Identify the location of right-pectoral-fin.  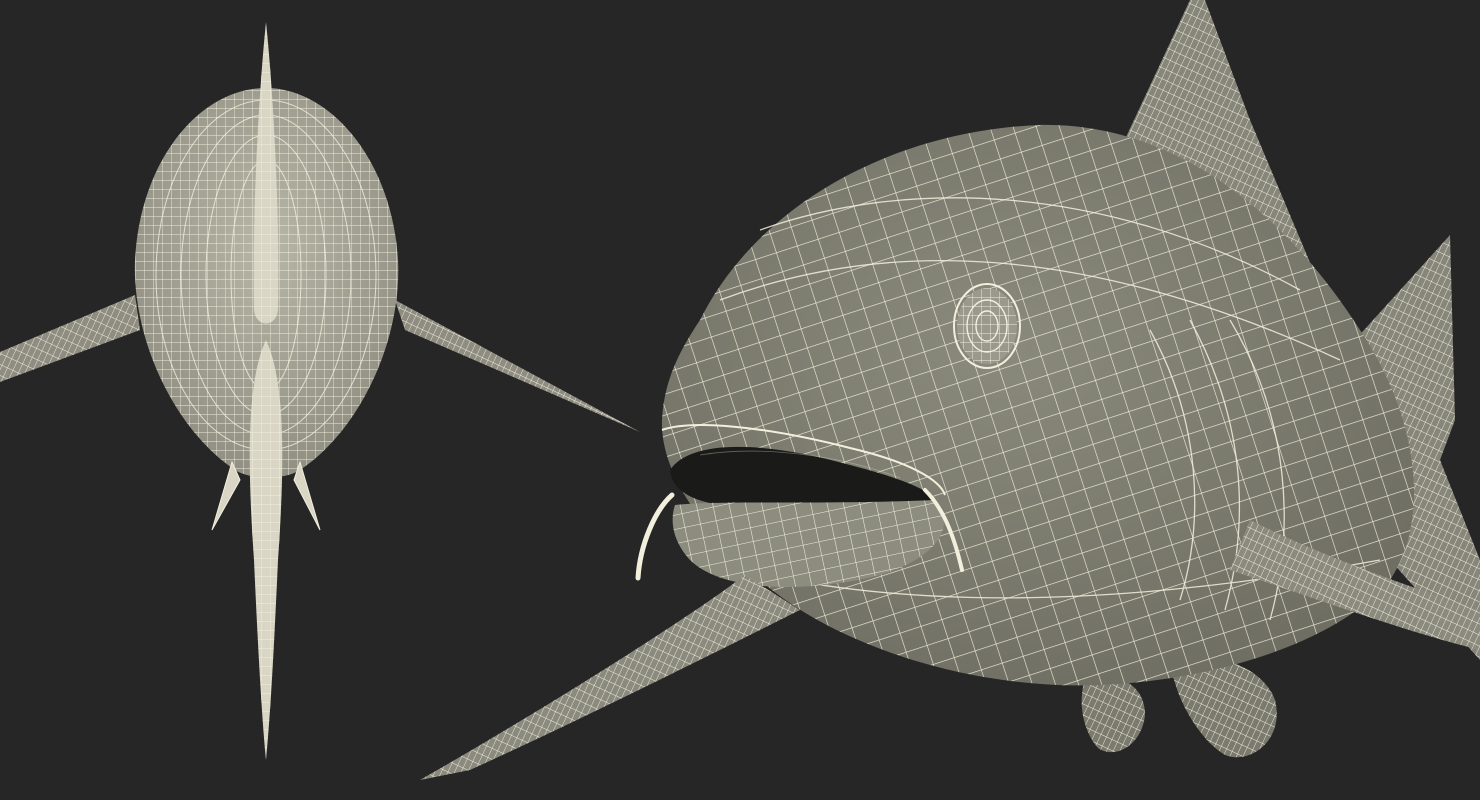
(517, 366).